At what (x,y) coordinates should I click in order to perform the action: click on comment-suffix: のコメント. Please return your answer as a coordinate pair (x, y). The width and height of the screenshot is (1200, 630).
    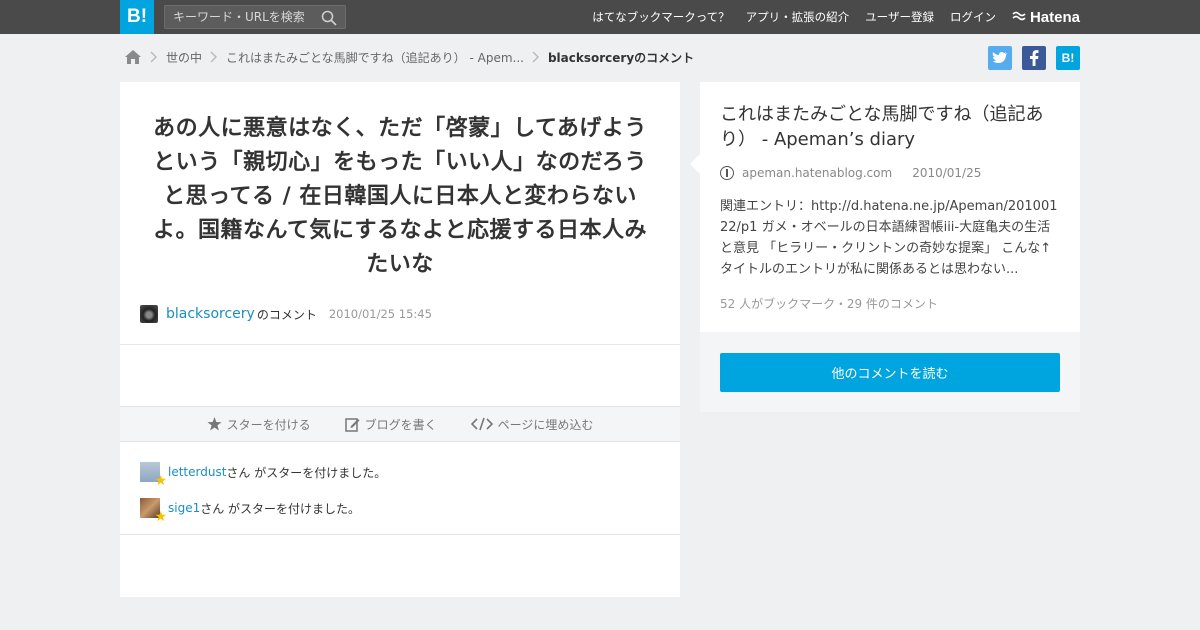
    Looking at the image, I should click on (286, 314).